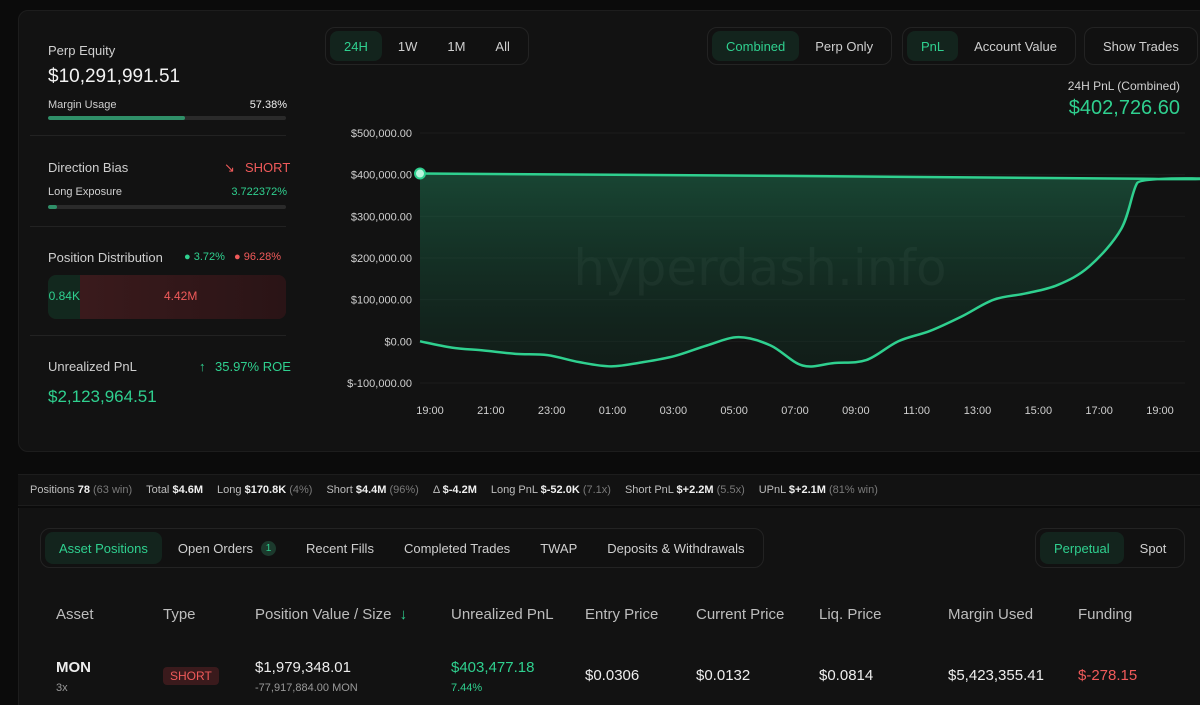 Image resolution: width=1200 pixels, height=705 pixels. I want to click on row-size: -77,917,884.00 MON, so click(306, 688).